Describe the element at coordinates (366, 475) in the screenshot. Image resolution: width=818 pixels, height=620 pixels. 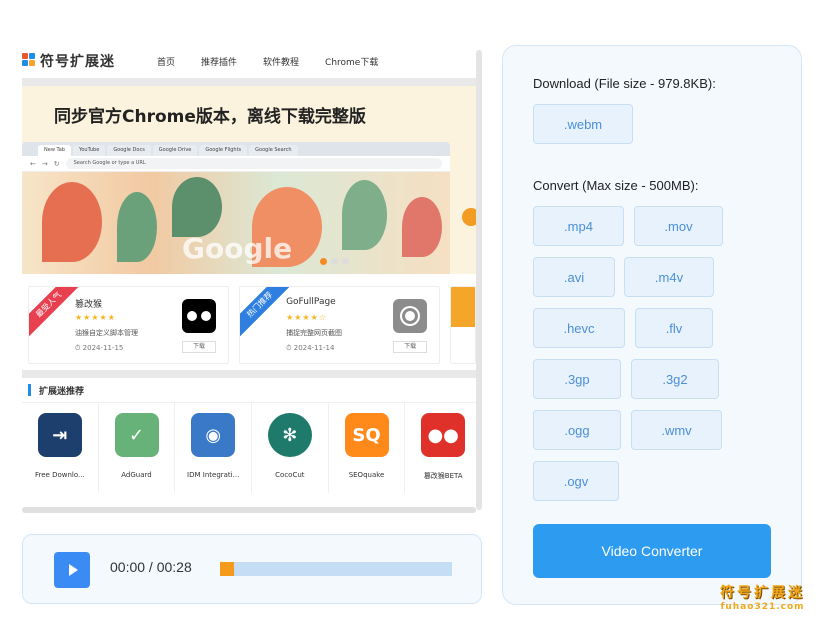
I see `app-label: SEOquake` at that location.